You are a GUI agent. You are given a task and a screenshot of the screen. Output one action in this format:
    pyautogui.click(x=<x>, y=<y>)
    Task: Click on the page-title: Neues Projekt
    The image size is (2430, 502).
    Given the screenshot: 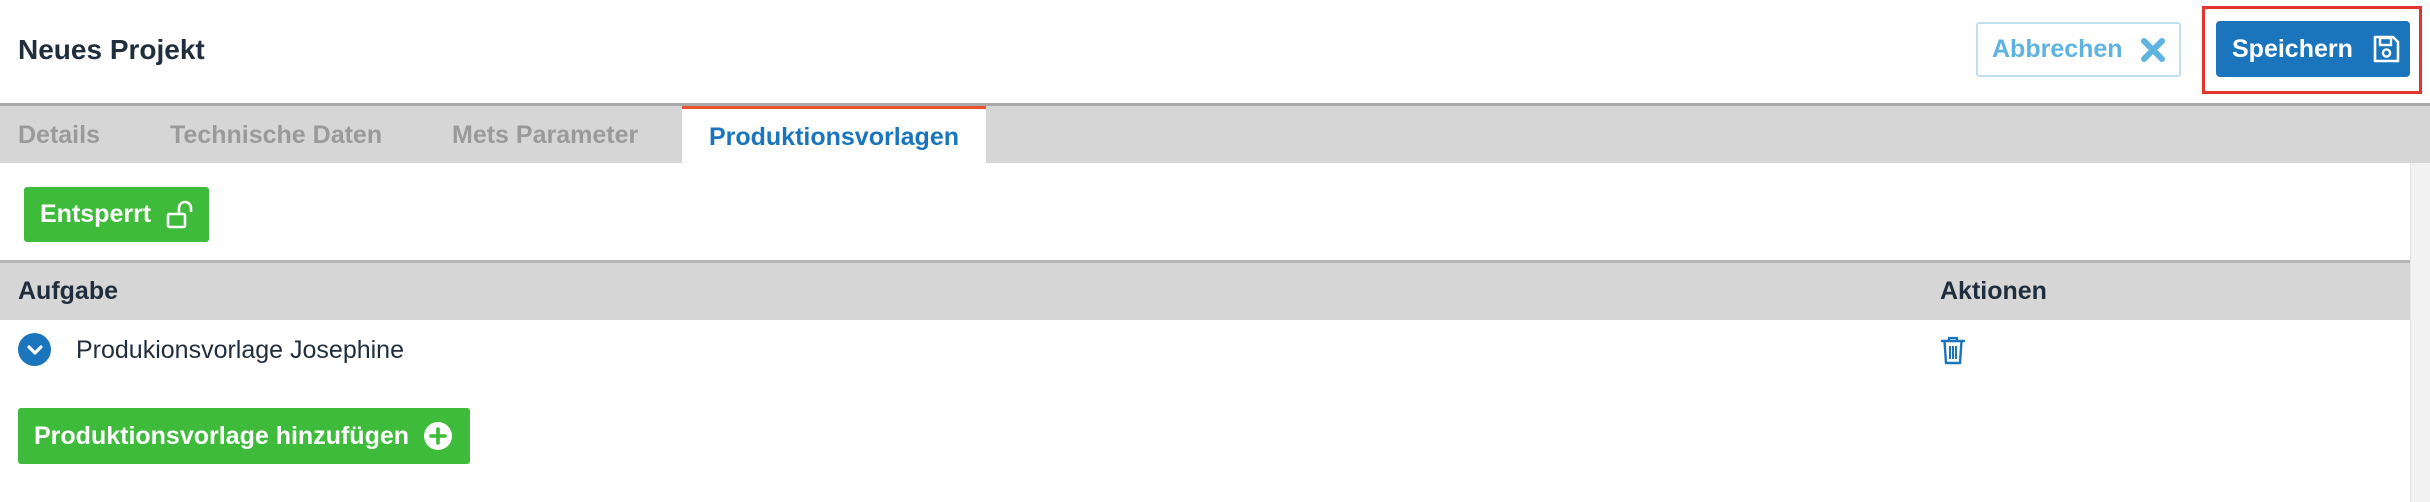 What is the action you would take?
    pyautogui.click(x=111, y=49)
    